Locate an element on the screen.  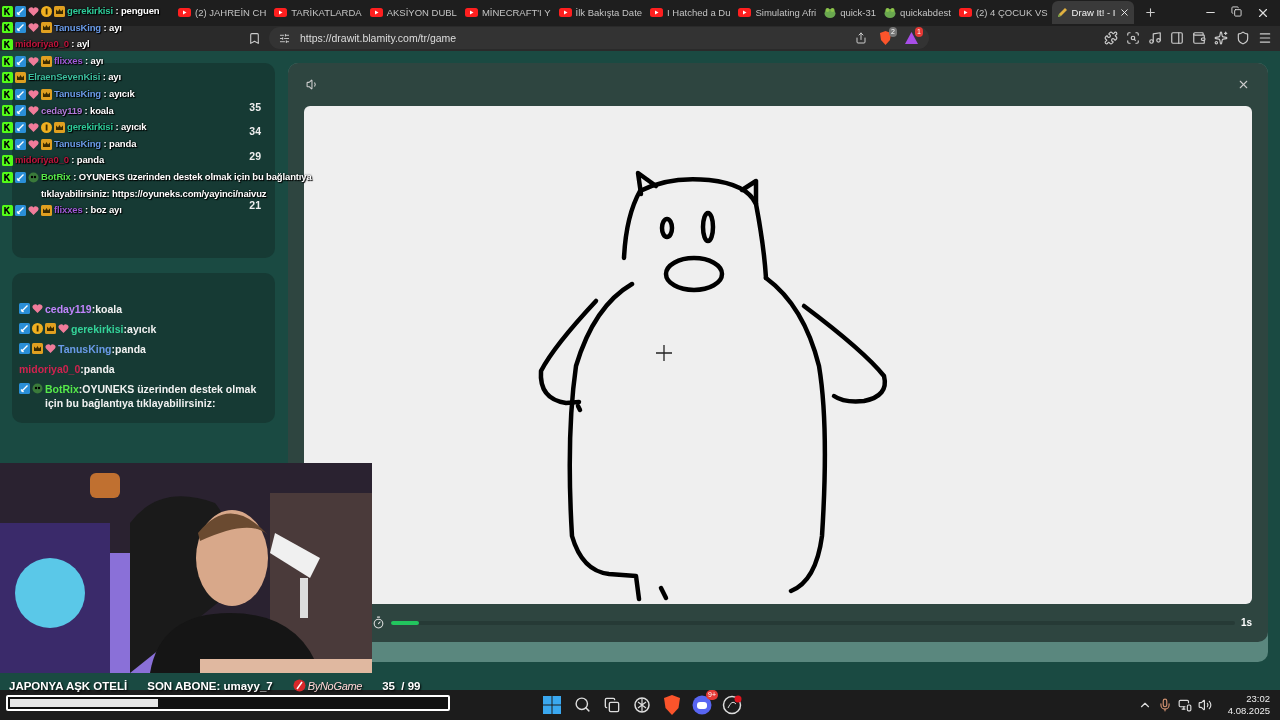
chat-message: ElraenSevenKisi : ayı is located at coordinates (74, 77).